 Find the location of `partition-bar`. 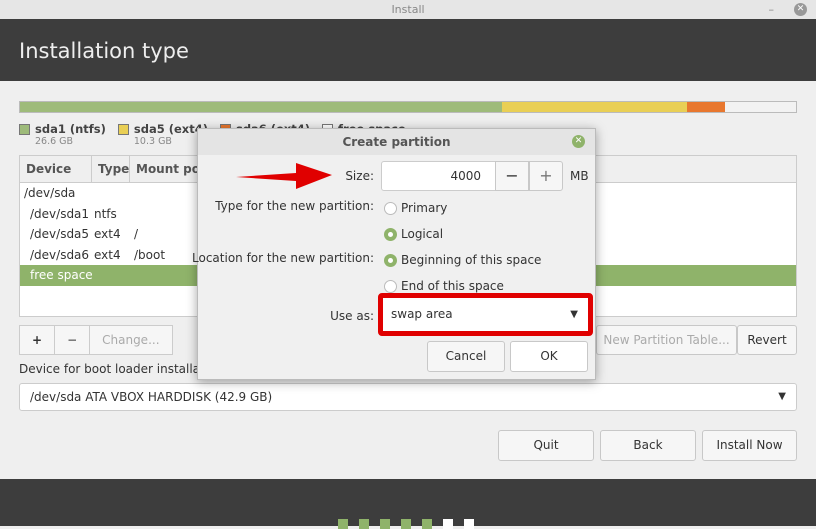

partition-bar is located at coordinates (408, 107).